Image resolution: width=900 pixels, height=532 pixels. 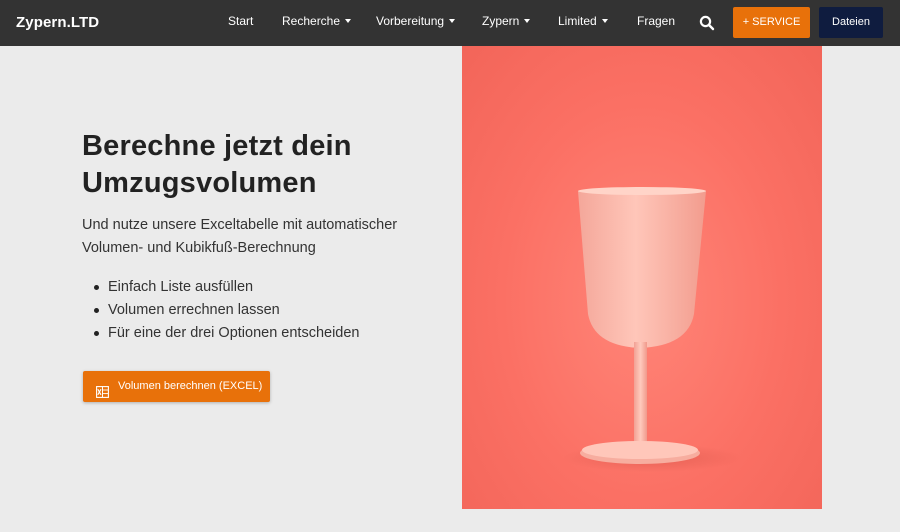 I want to click on nav-item-limited: Limited, so click(x=583, y=21).